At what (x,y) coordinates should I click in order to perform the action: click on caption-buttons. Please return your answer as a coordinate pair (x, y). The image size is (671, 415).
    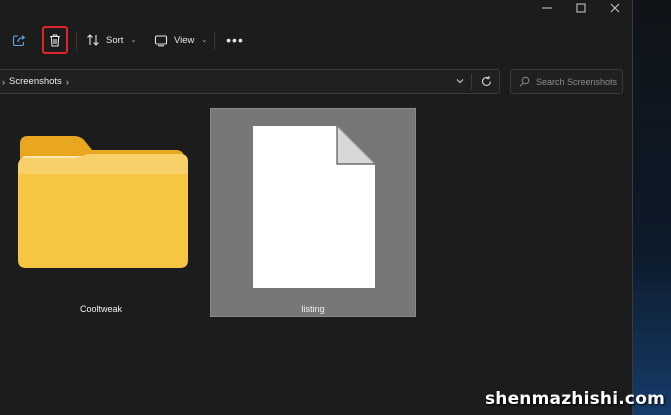
    Looking at the image, I should click on (581, 8).